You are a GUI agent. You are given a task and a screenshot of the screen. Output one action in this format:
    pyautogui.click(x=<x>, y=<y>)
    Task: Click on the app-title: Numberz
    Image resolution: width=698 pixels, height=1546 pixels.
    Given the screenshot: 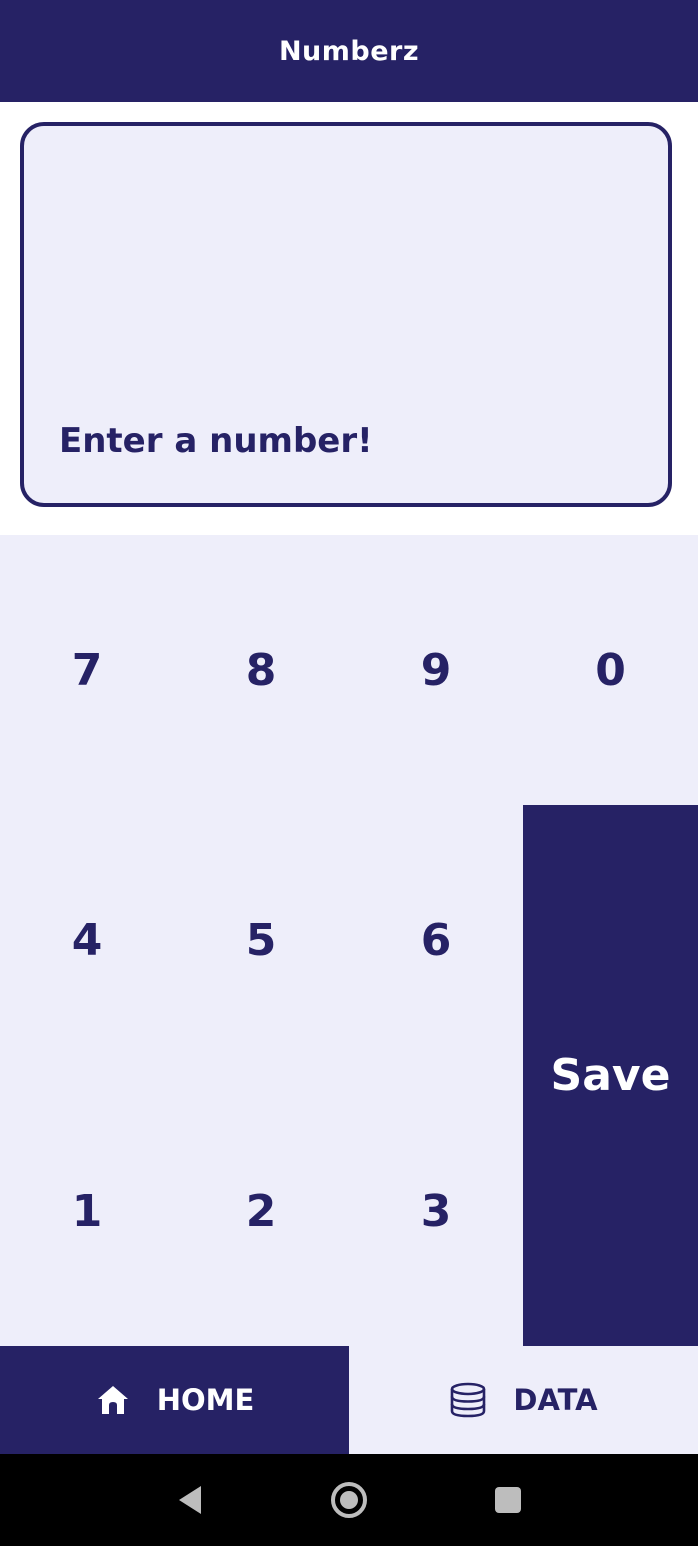 What is the action you would take?
    pyautogui.click(x=349, y=51)
    